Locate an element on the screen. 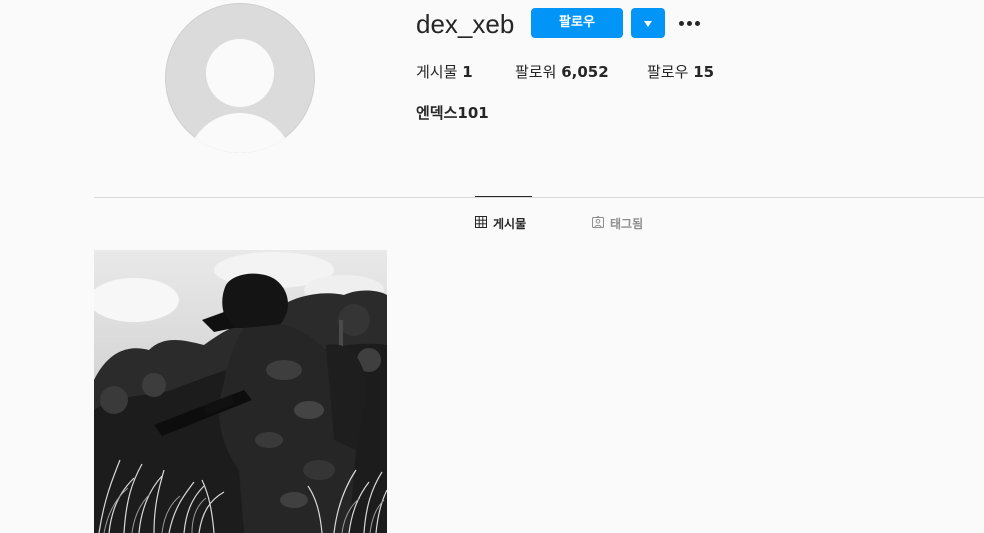 Image resolution: width=984 pixels, height=533 pixels. tab-posts-label: 게시물 is located at coordinates (510, 224).